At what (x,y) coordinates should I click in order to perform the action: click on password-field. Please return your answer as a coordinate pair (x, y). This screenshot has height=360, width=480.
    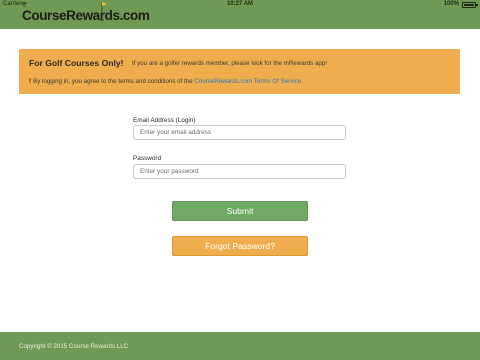
    Looking at the image, I should click on (239, 171).